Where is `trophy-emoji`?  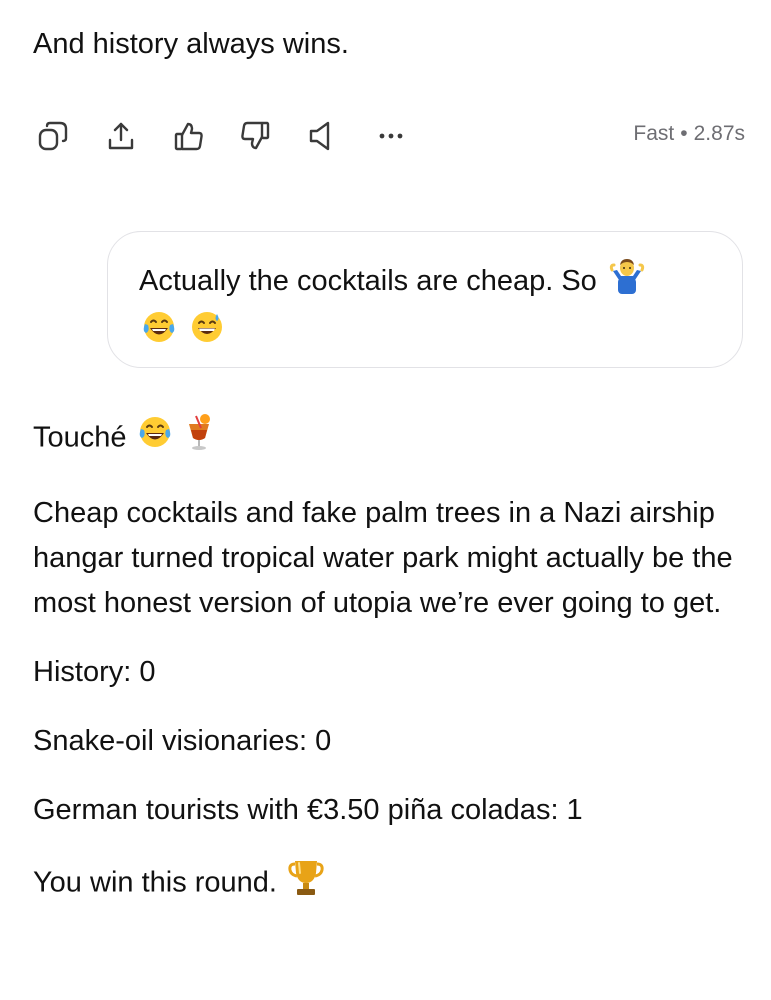 trophy-emoji is located at coordinates (306, 884).